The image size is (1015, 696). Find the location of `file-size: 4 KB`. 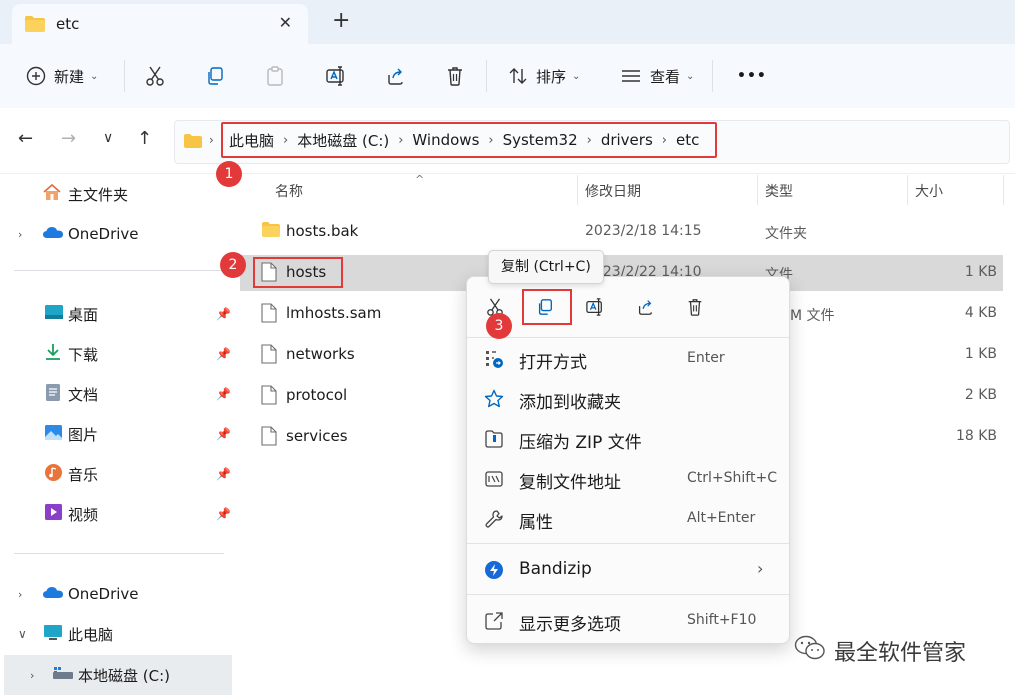

file-size: 4 KB is located at coordinates (980, 313).